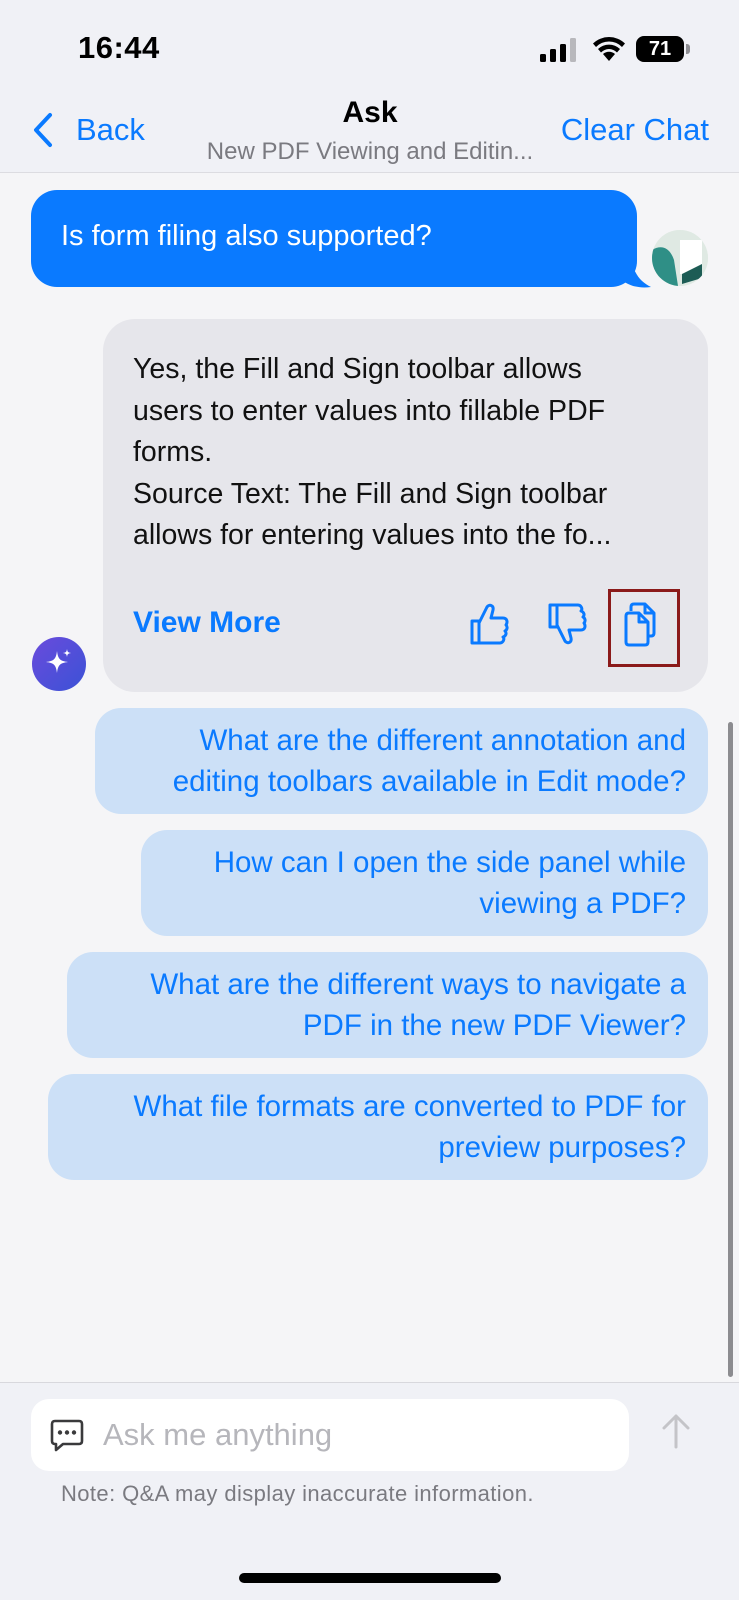  What do you see at coordinates (567, 624) in the screenshot?
I see `thumbs-down-icon` at bounding box center [567, 624].